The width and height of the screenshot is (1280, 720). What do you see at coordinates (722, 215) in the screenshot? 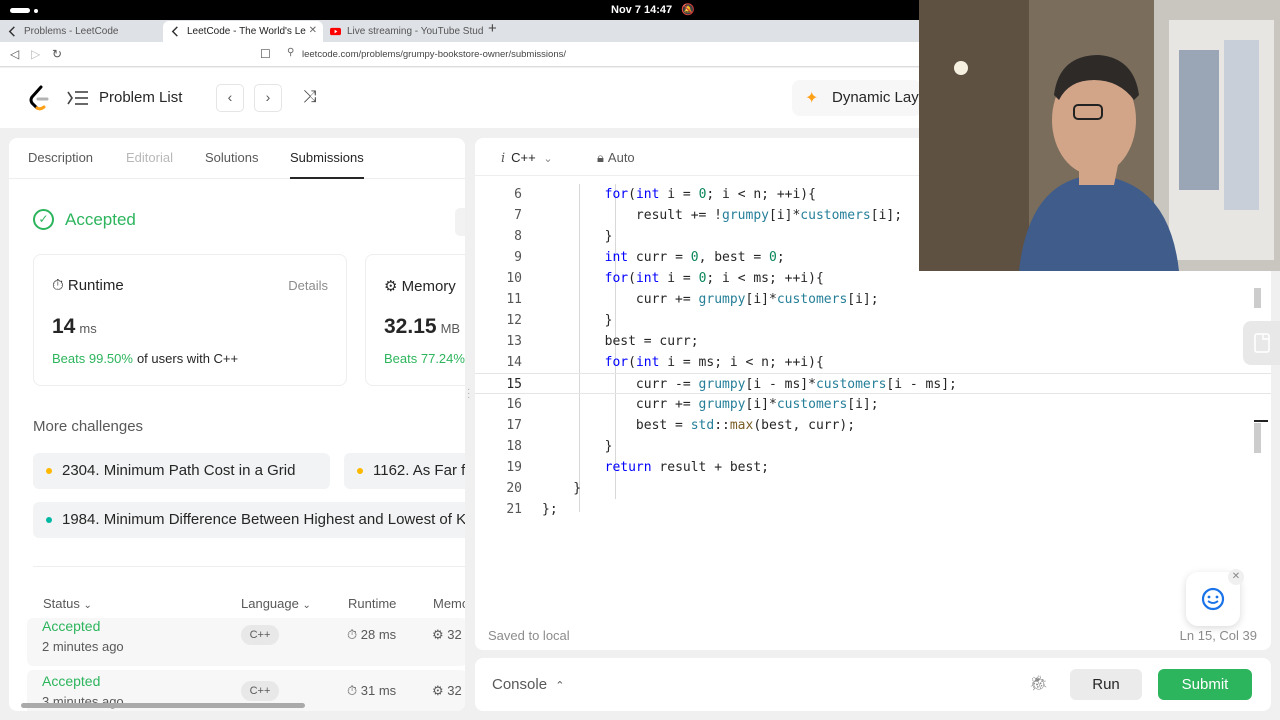
I see `code-text: result += !grumpy[i]*customers[i];` at bounding box center [722, 215].